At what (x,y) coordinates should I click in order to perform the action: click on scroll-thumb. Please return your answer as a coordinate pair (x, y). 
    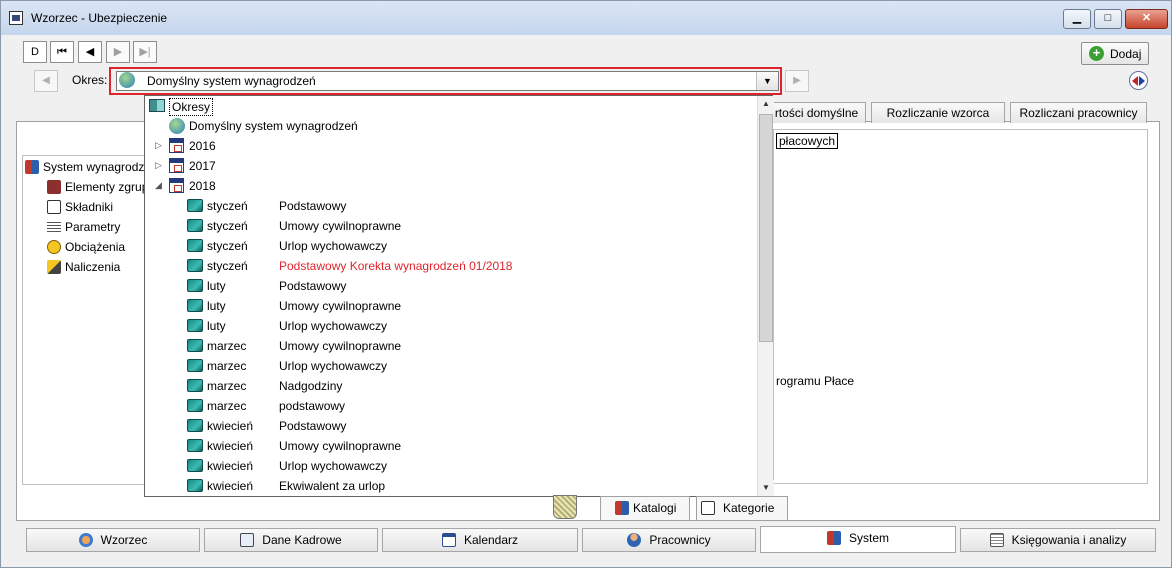
    Looking at the image, I should click on (766, 228).